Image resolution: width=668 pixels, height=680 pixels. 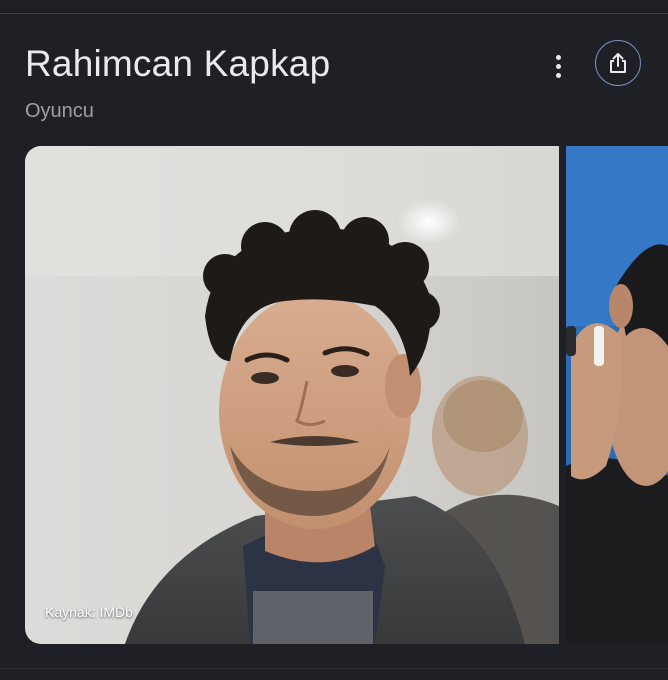 I want to click on entity-subtitle: Oyuncu, so click(x=59, y=111).